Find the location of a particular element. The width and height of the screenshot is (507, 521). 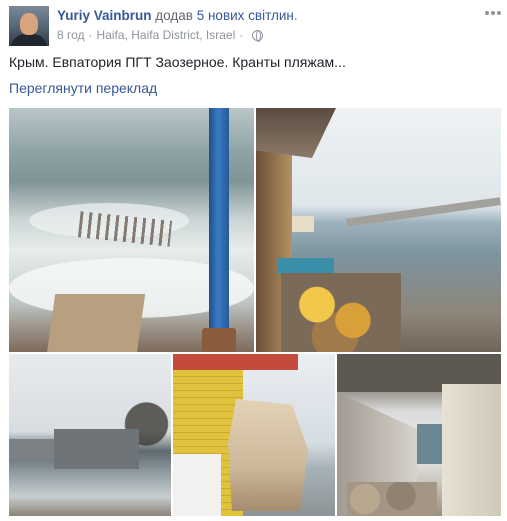

photos-count-link: 5 нових світлин is located at coordinates (245, 15).